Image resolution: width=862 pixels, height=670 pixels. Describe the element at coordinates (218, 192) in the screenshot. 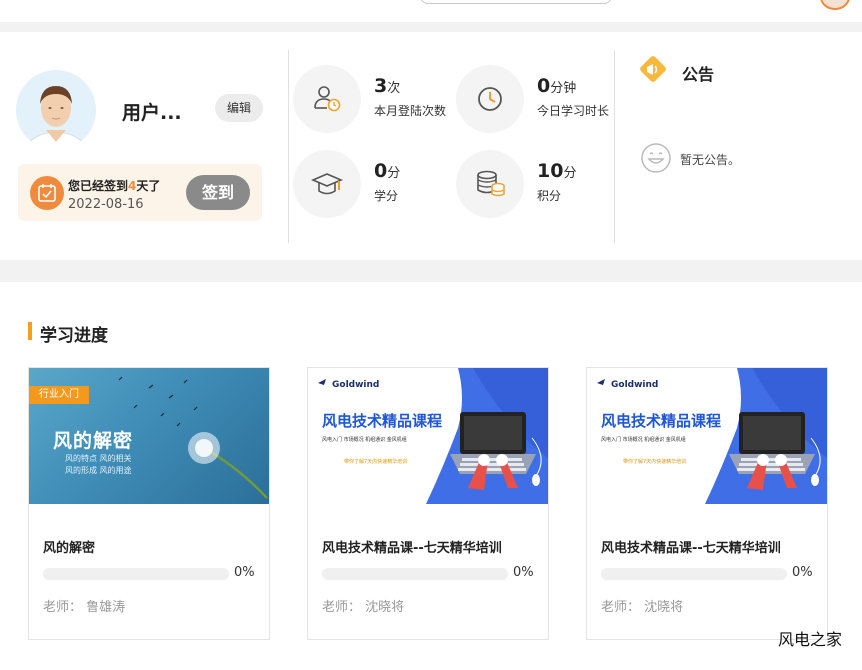

I see `signin-button: 签到` at that location.